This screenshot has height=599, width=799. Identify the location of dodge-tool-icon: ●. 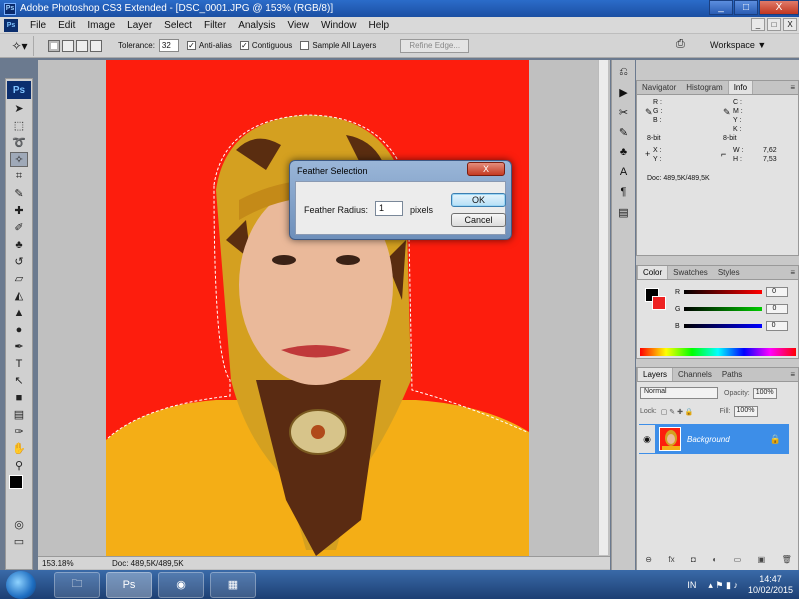
(19, 329).